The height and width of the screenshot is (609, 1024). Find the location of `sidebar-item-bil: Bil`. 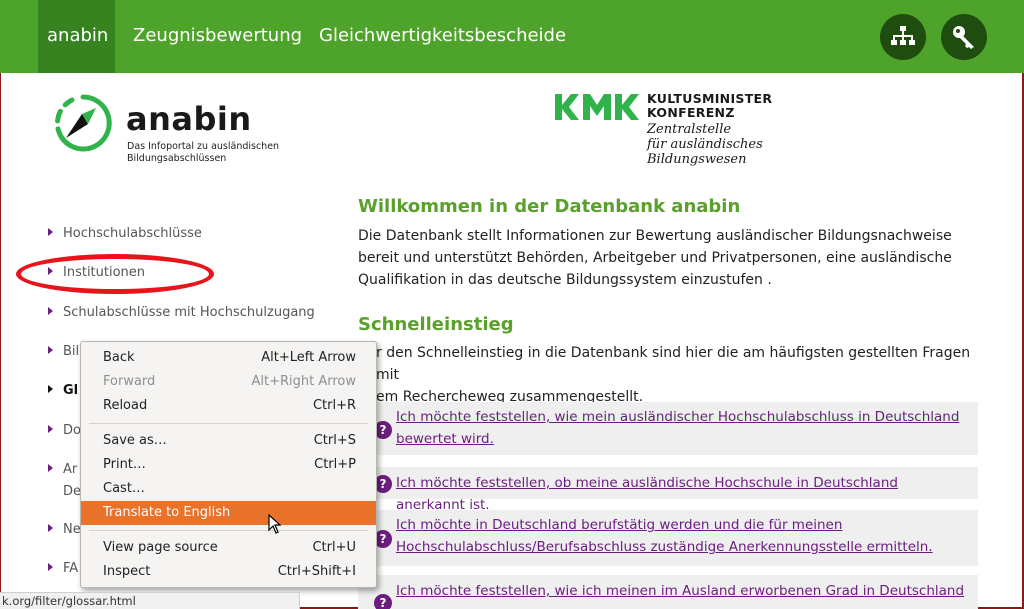

sidebar-item-bil: Bil is located at coordinates (63, 351).